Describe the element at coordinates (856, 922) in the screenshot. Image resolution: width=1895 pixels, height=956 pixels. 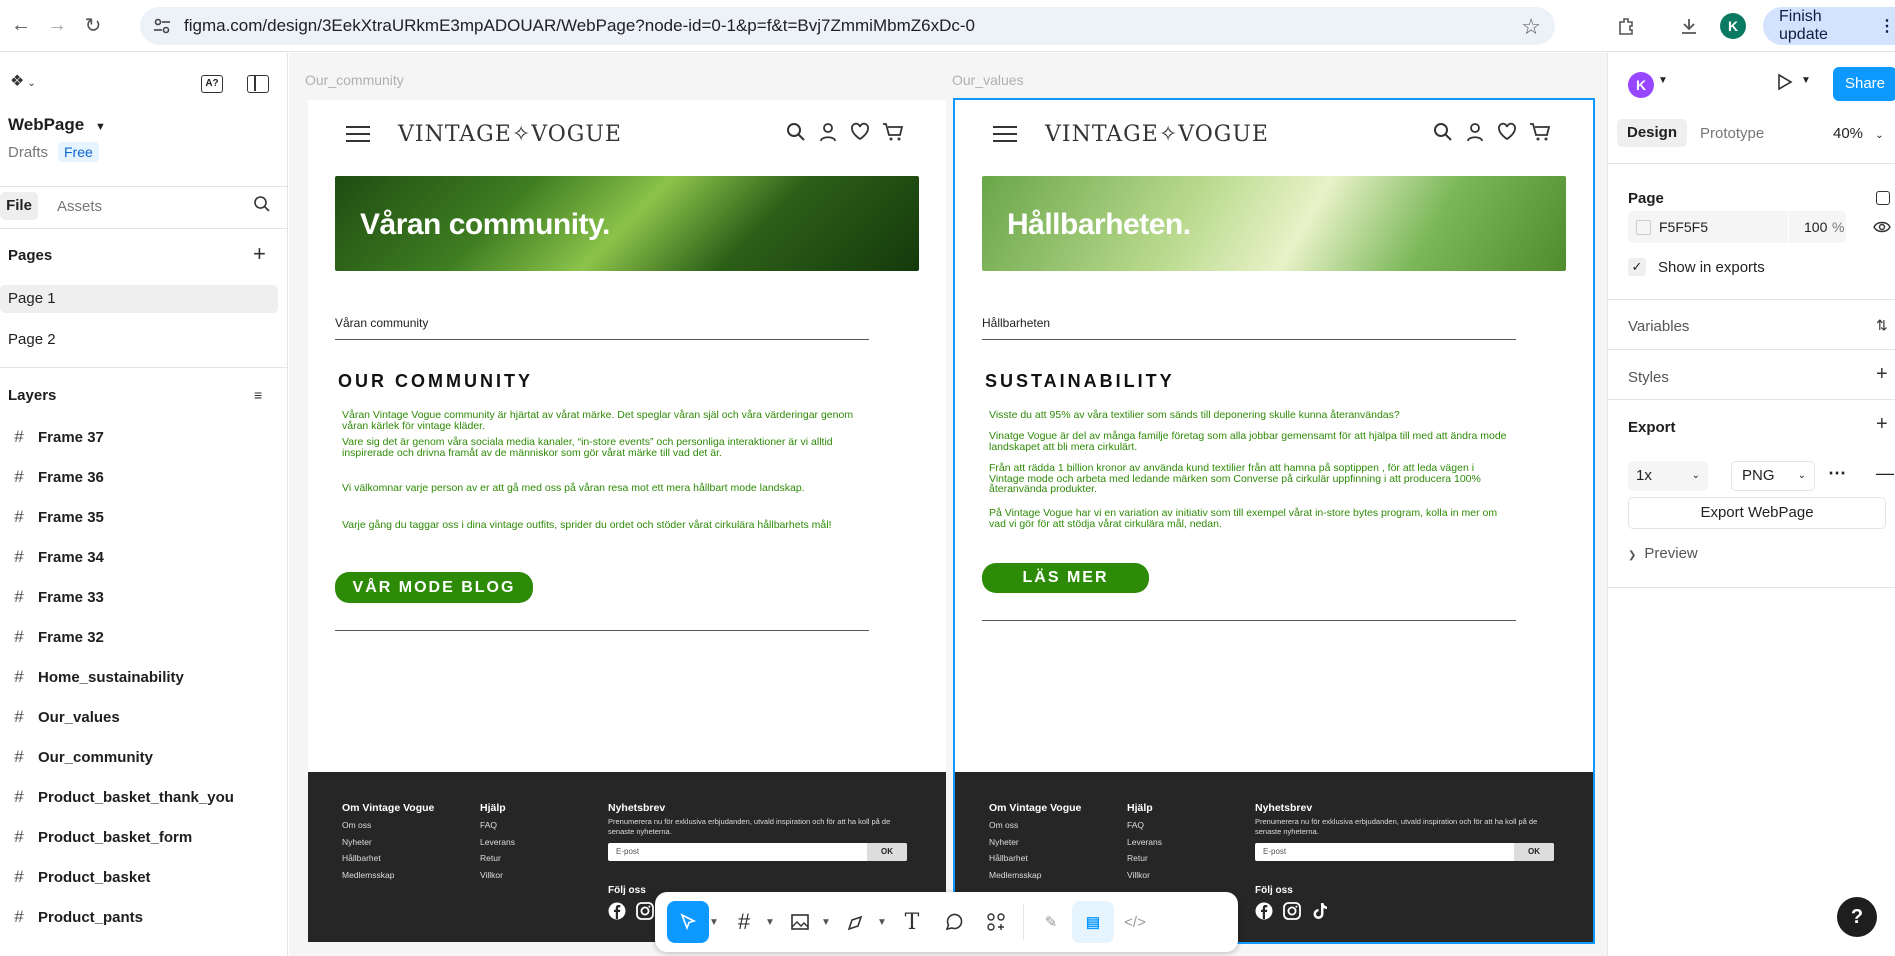
I see `pen-tool-icon` at that location.